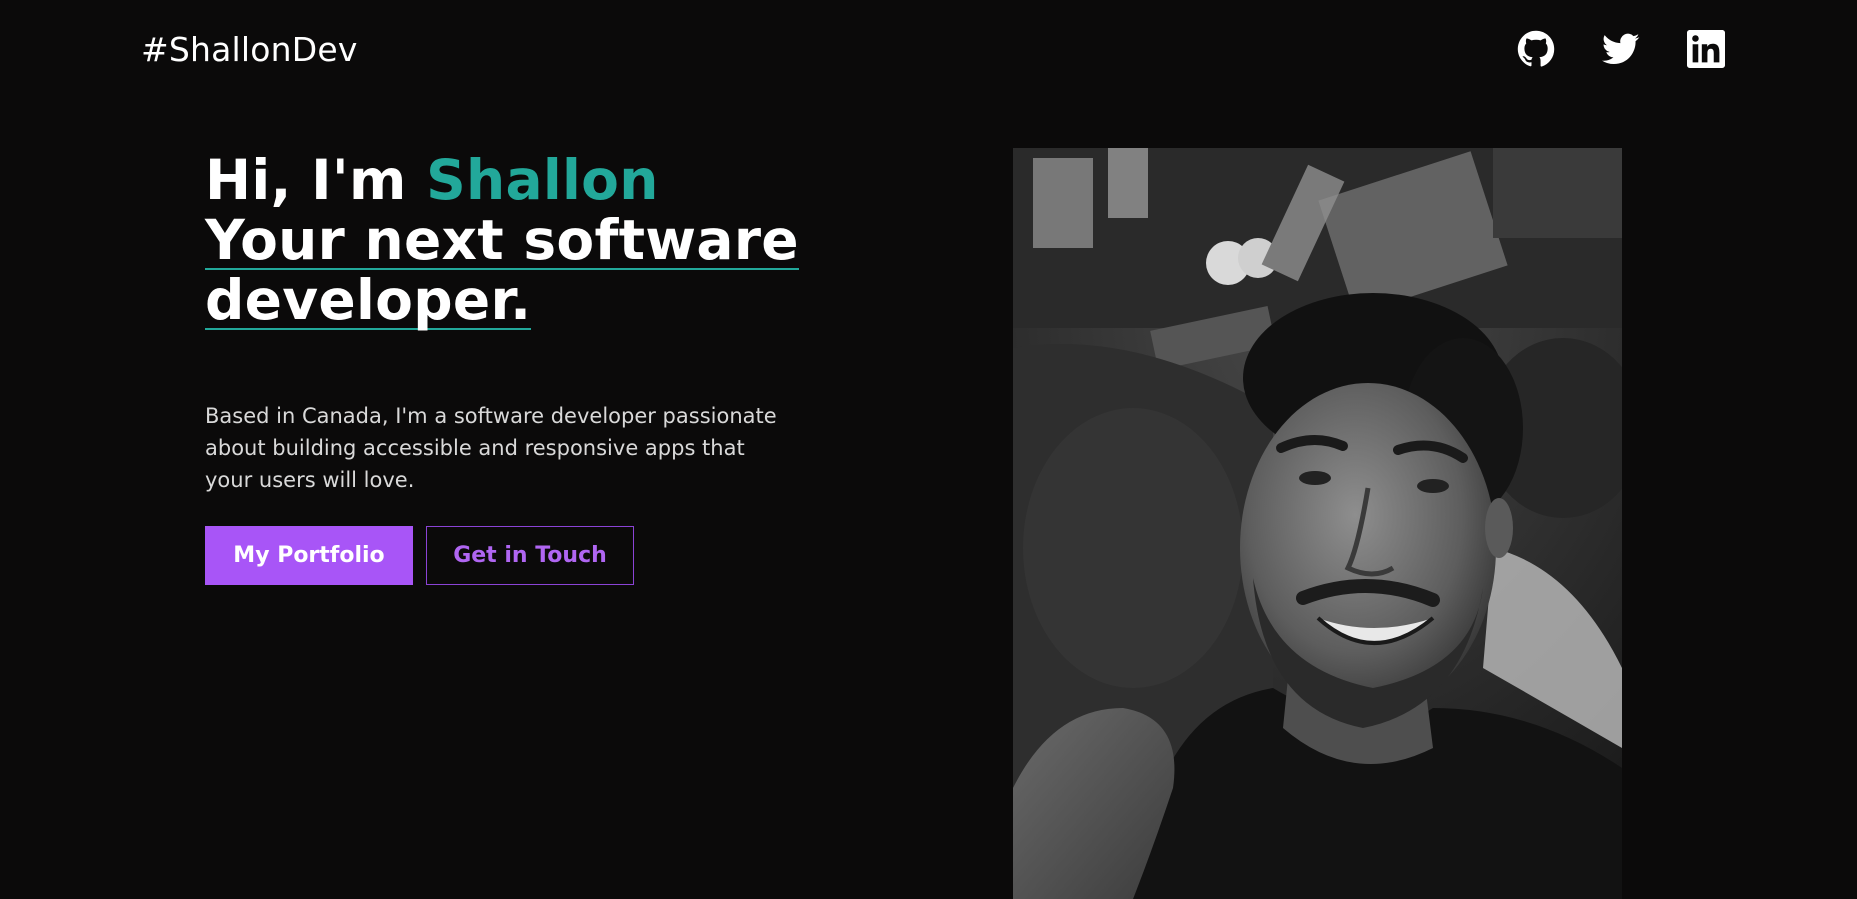  I want to click on get-in-touch-button: Get in Touch, so click(530, 555).